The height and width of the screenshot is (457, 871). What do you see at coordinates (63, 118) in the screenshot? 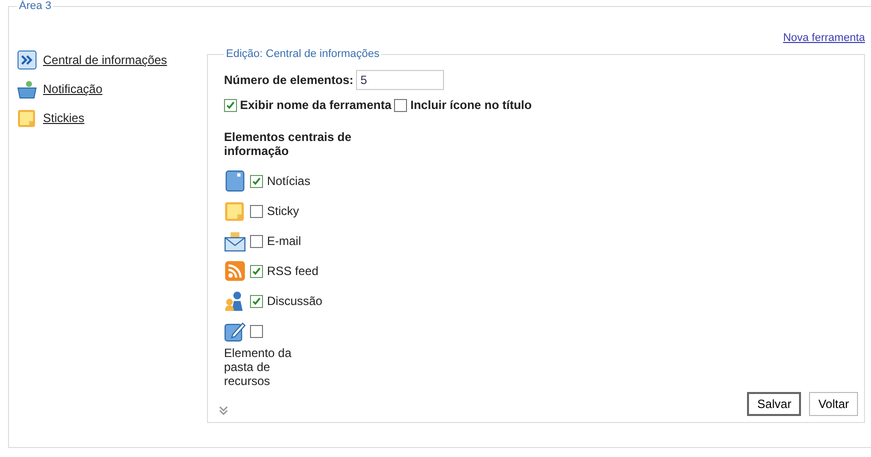
I see `sidebar-link: Stickies` at bounding box center [63, 118].